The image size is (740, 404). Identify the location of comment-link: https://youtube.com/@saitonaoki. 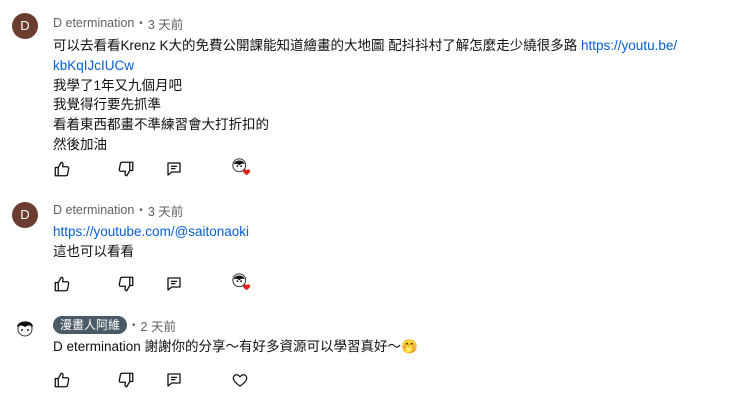
(151, 231).